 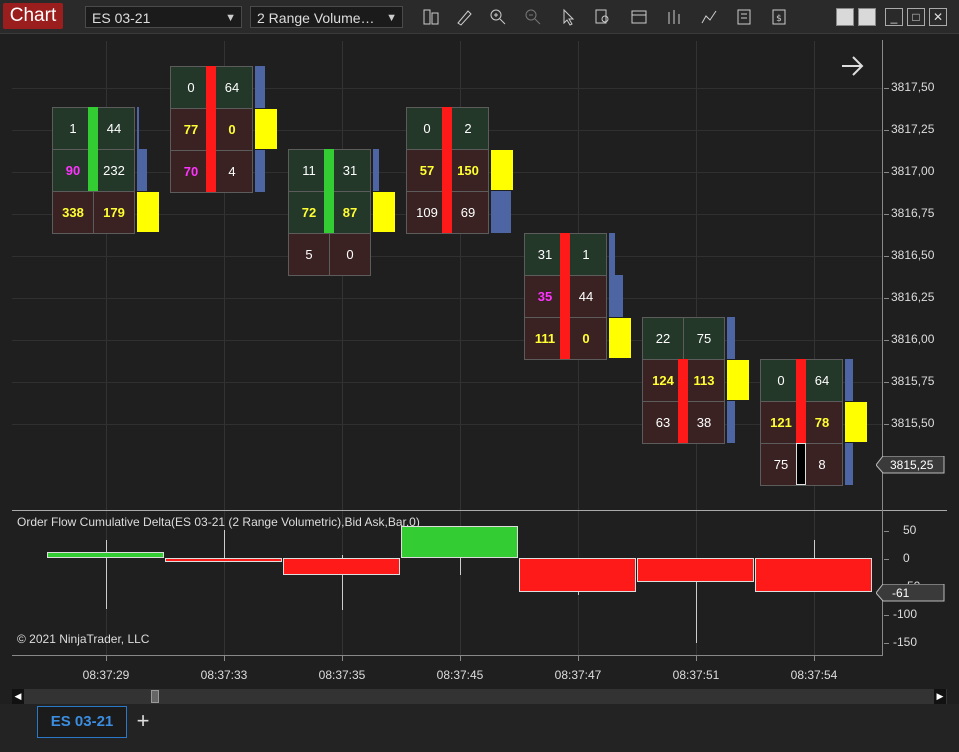 What do you see at coordinates (342, 675) in the screenshot?
I see `time-label: 08:37:35` at bounding box center [342, 675].